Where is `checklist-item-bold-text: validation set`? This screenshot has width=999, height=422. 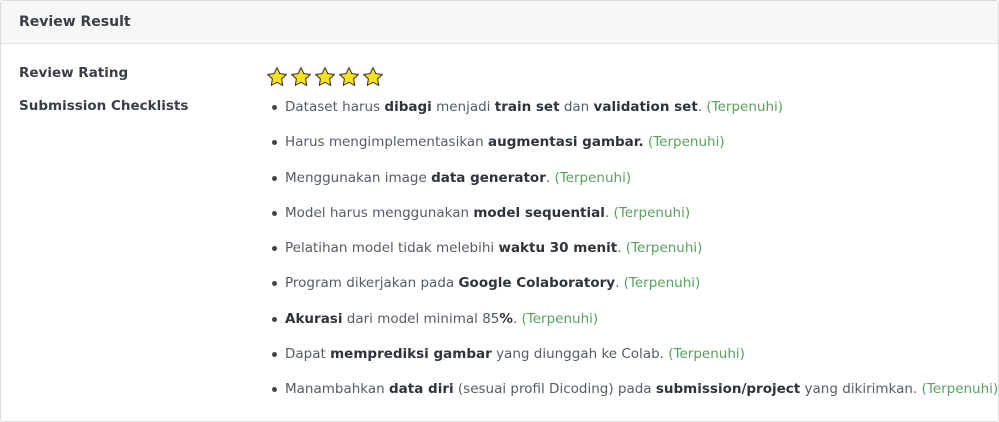
checklist-item-bold-text: validation set is located at coordinates (645, 107).